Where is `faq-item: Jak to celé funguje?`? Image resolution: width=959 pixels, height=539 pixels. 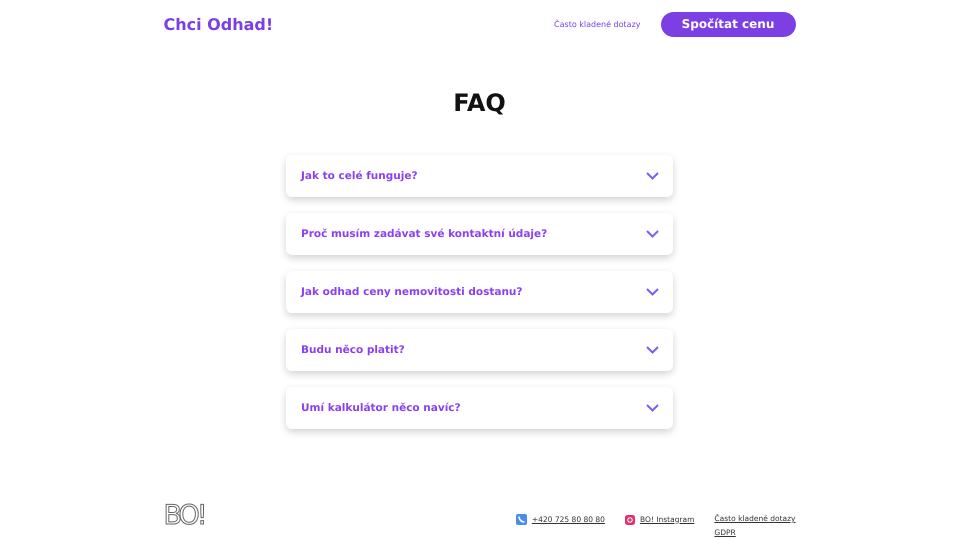 faq-item: Jak to celé funguje? is located at coordinates (479, 176).